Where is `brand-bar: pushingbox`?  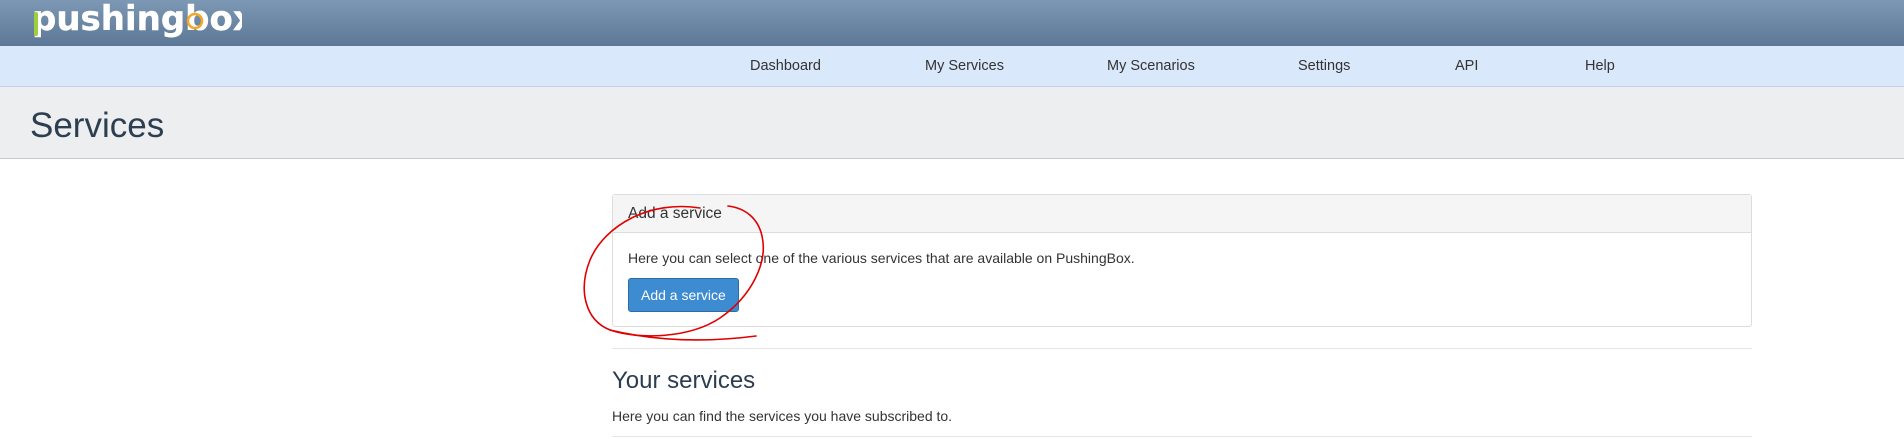
brand-bar: pushingbox is located at coordinates (952, 23).